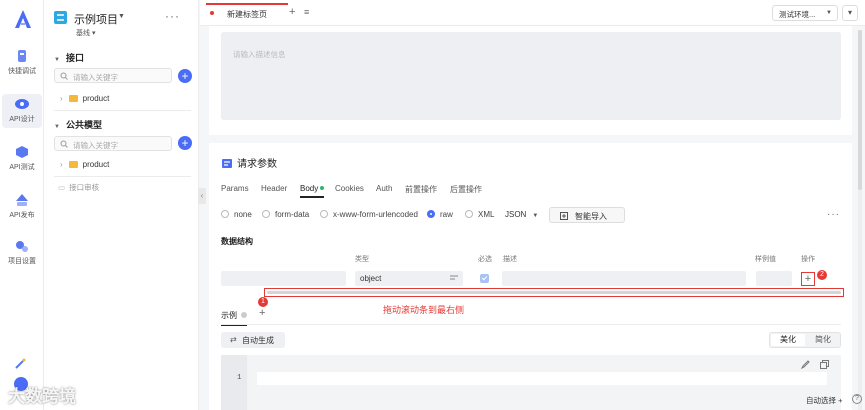  What do you see at coordinates (306, 12) in the screenshot?
I see `tab-list-icon: ≡` at bounding box center [306, 12].